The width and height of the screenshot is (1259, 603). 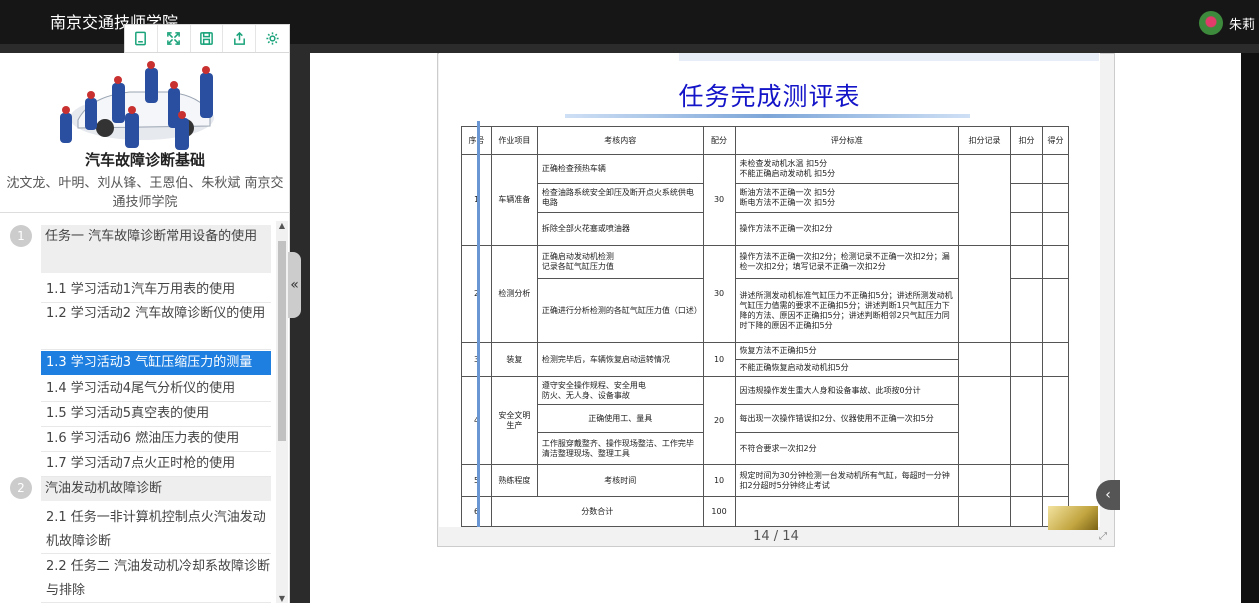 I want to click on row-content: 检查油路系统安全卸压及断开点火系统供电电路, so click(x=620, y=198).